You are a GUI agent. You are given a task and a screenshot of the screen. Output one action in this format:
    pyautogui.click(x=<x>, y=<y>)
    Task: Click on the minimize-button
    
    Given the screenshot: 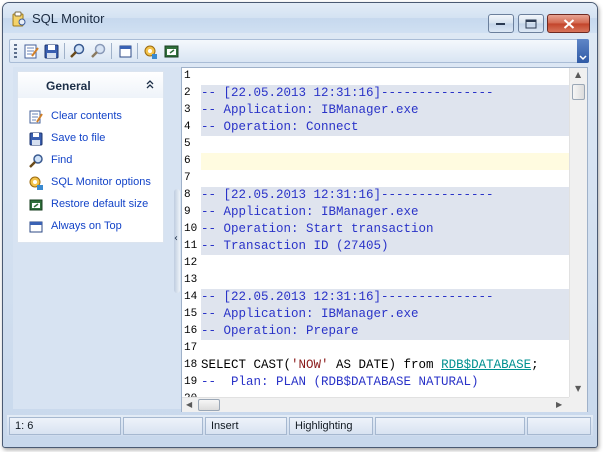 What is the action you would take?
    pyautogui.click(x=501, y=23)
    